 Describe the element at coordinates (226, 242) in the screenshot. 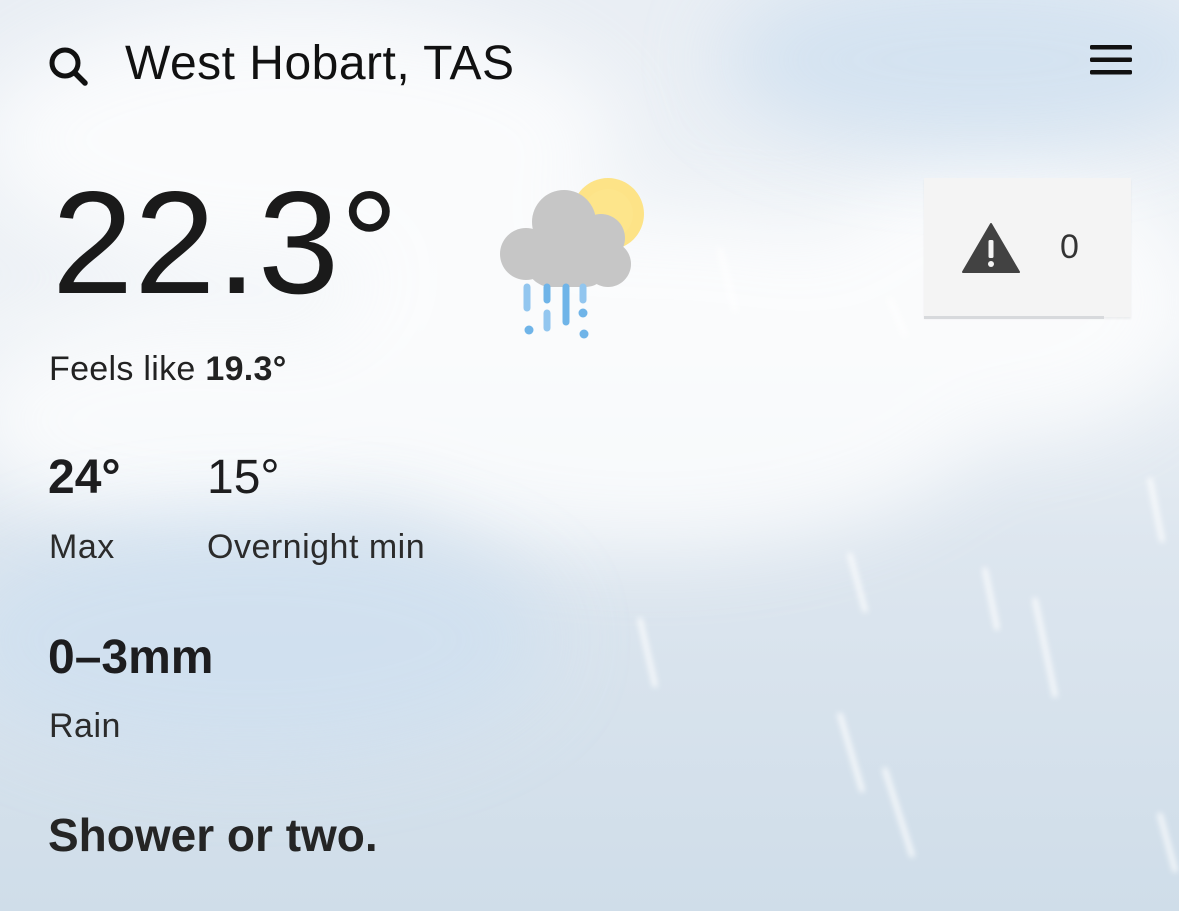

I see `current-temperature: 22.3°` at that location.